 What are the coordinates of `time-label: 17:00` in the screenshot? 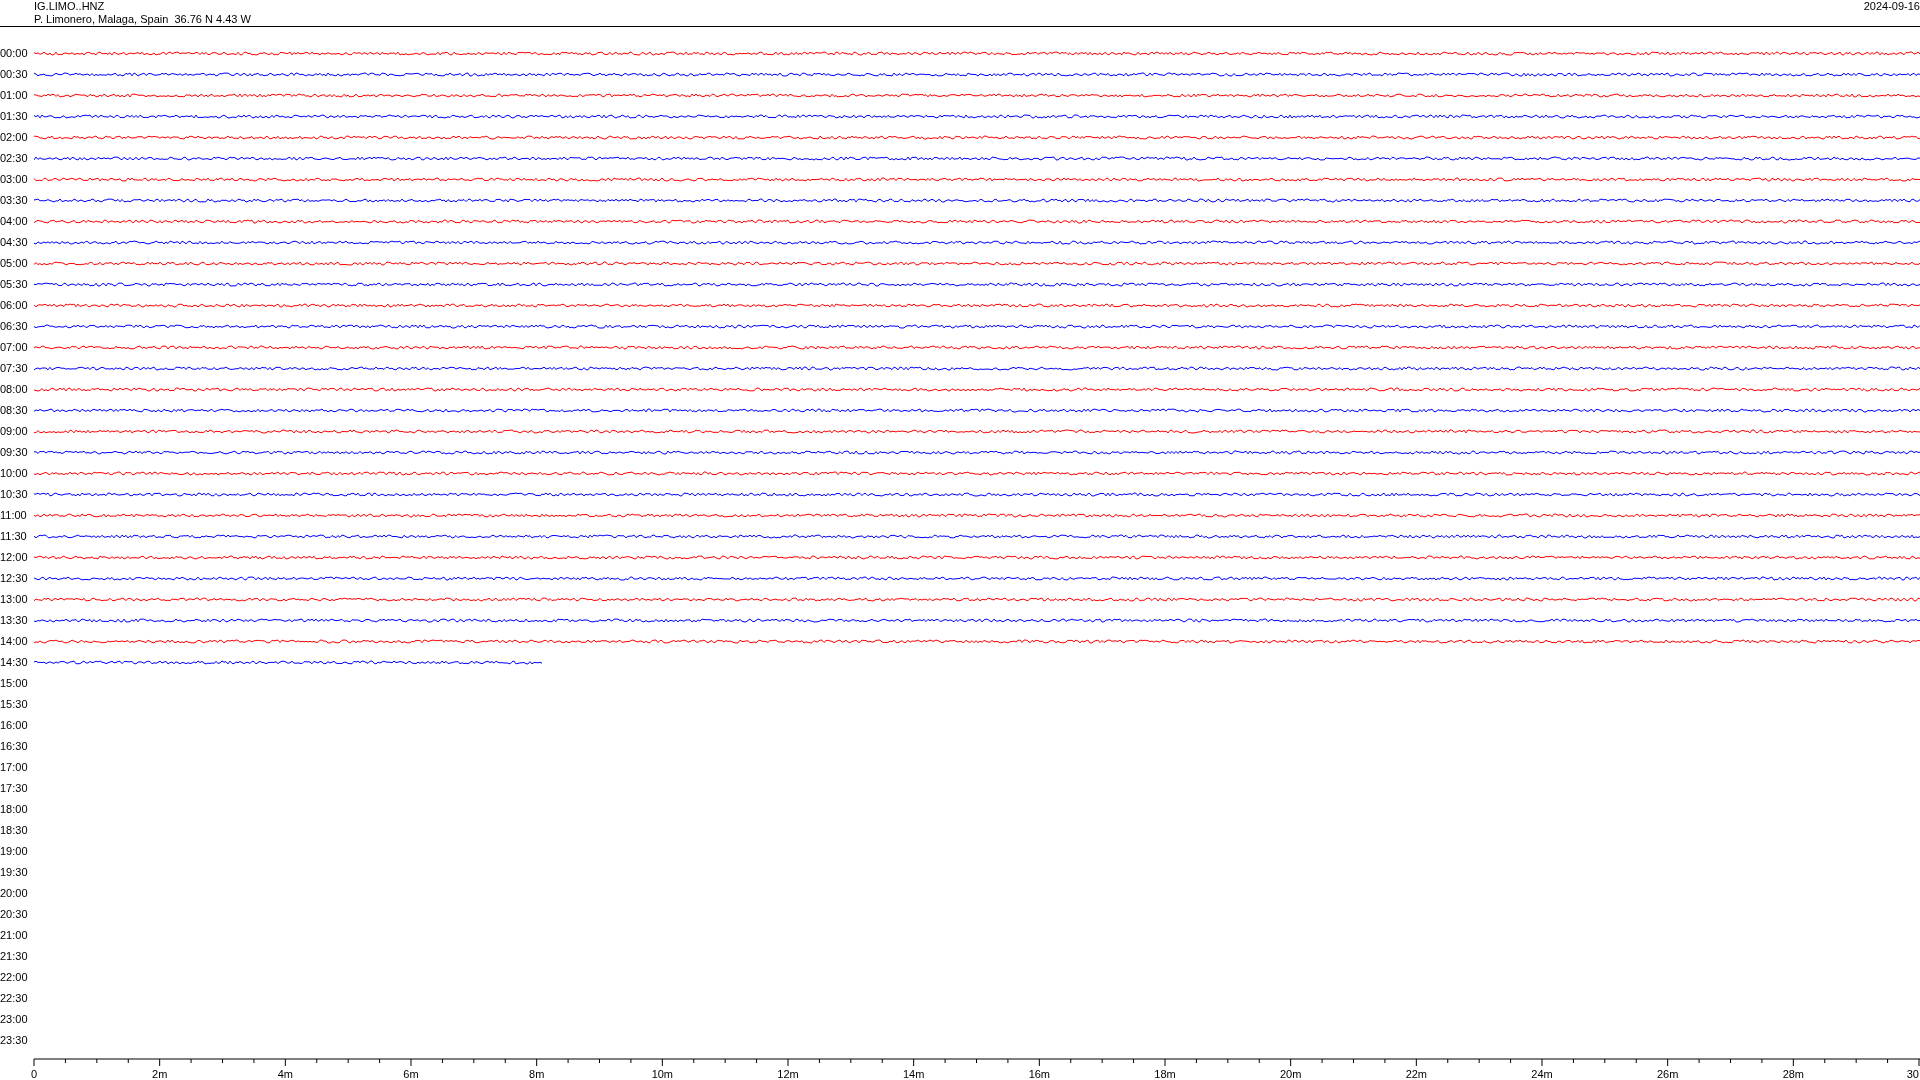 It's located at (14, 767).